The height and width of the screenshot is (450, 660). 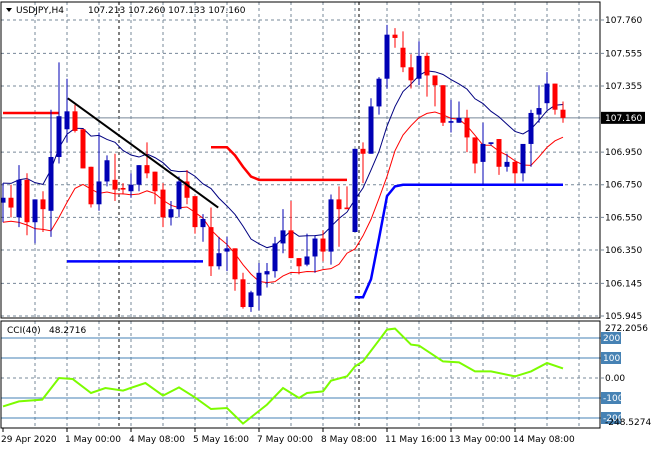 I want to click on price-tick-label: 107.555, so click(x=623, y=54).